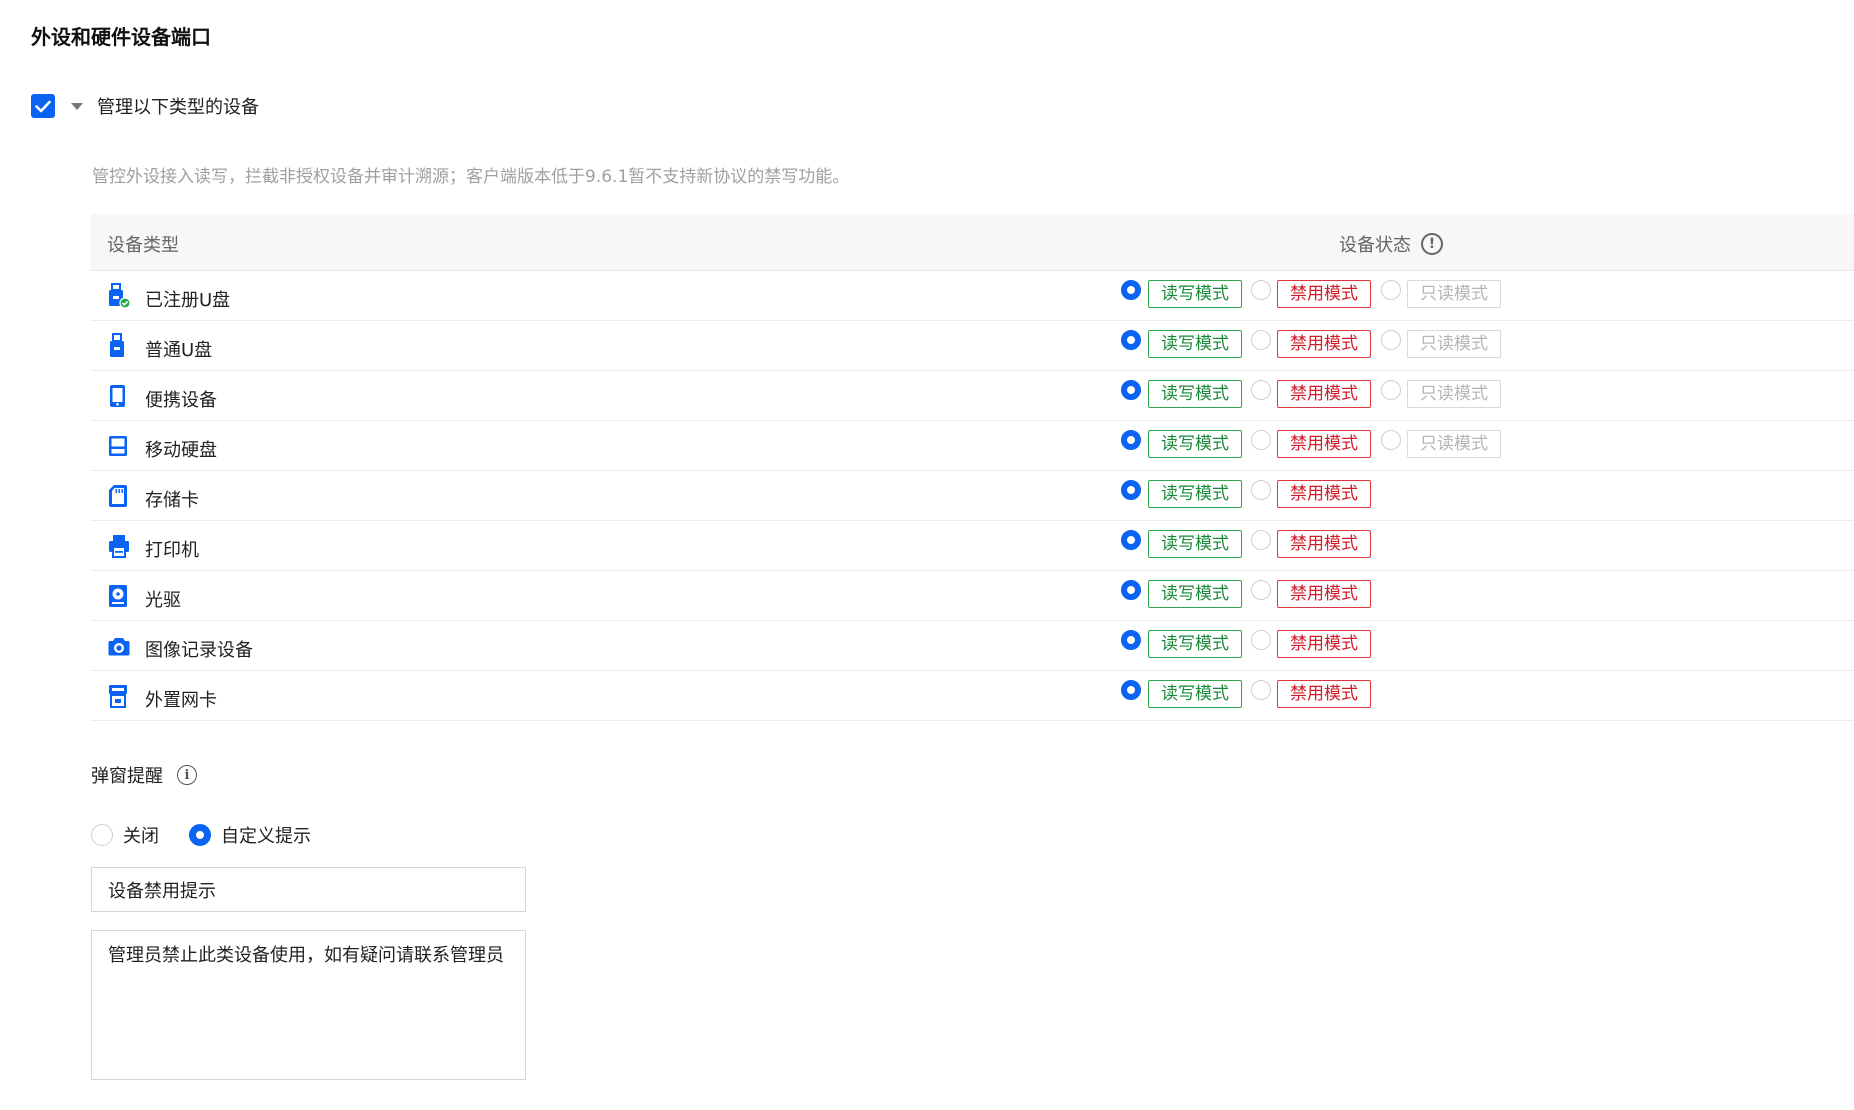 This screenshot has height=1110, width=1854. I want to click on device-name: 便携设备, so click(181, 400).